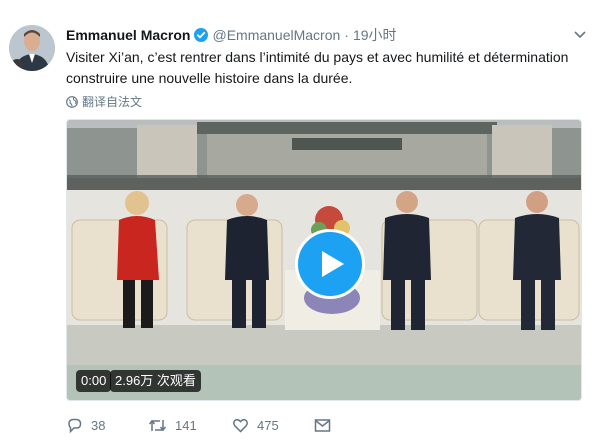 This screenshot has height=443, width=599. I want to click on play-icon, so click(333, 264).